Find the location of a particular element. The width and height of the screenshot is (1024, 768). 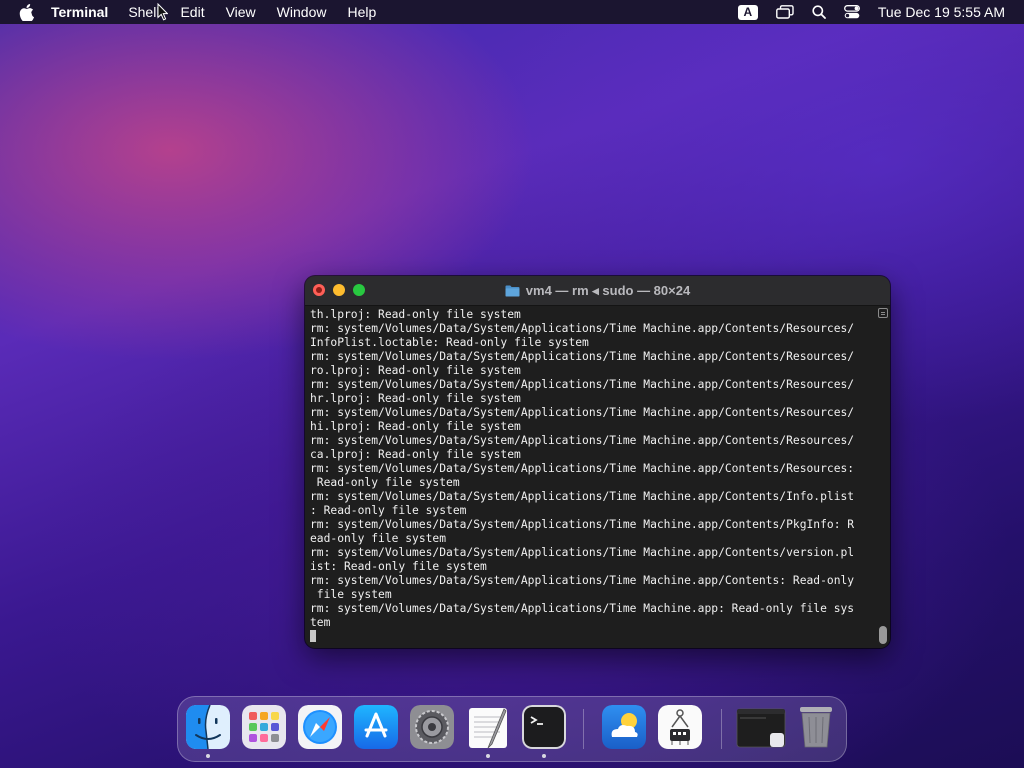

terminal-line: th.lproj: Read-only file system is located at coordinates (415, 314).